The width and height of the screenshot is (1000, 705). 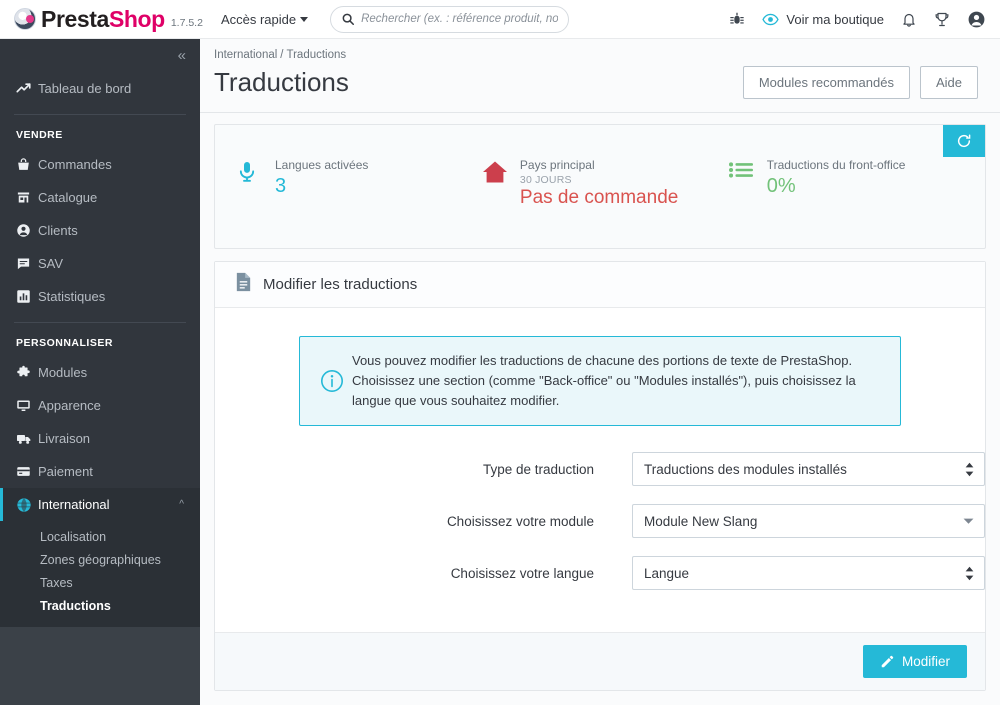 What do you see at coordinates (322, 165) in the screenshot?
I see `kpi-label: Langues activées` at bounding box center [322, 165].